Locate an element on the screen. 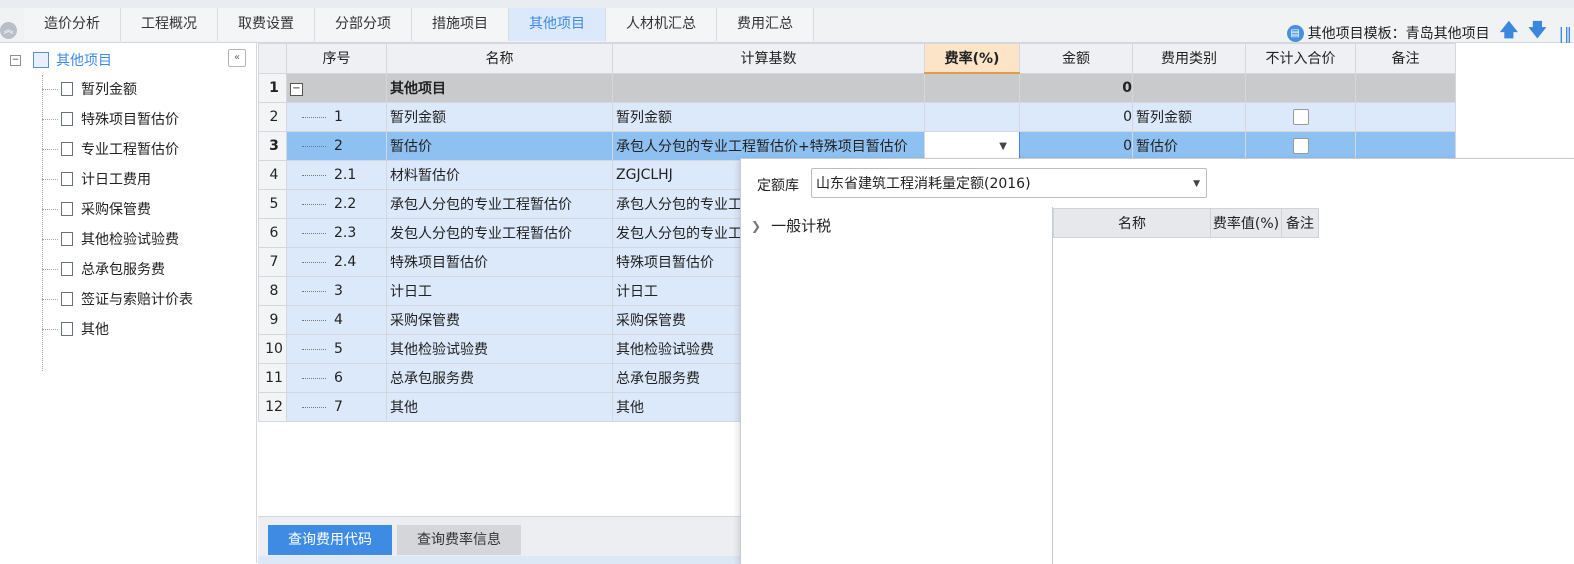 The image size is (1574, 564). name-cell: 总承包服务费 is located at coordinates (499, 378).